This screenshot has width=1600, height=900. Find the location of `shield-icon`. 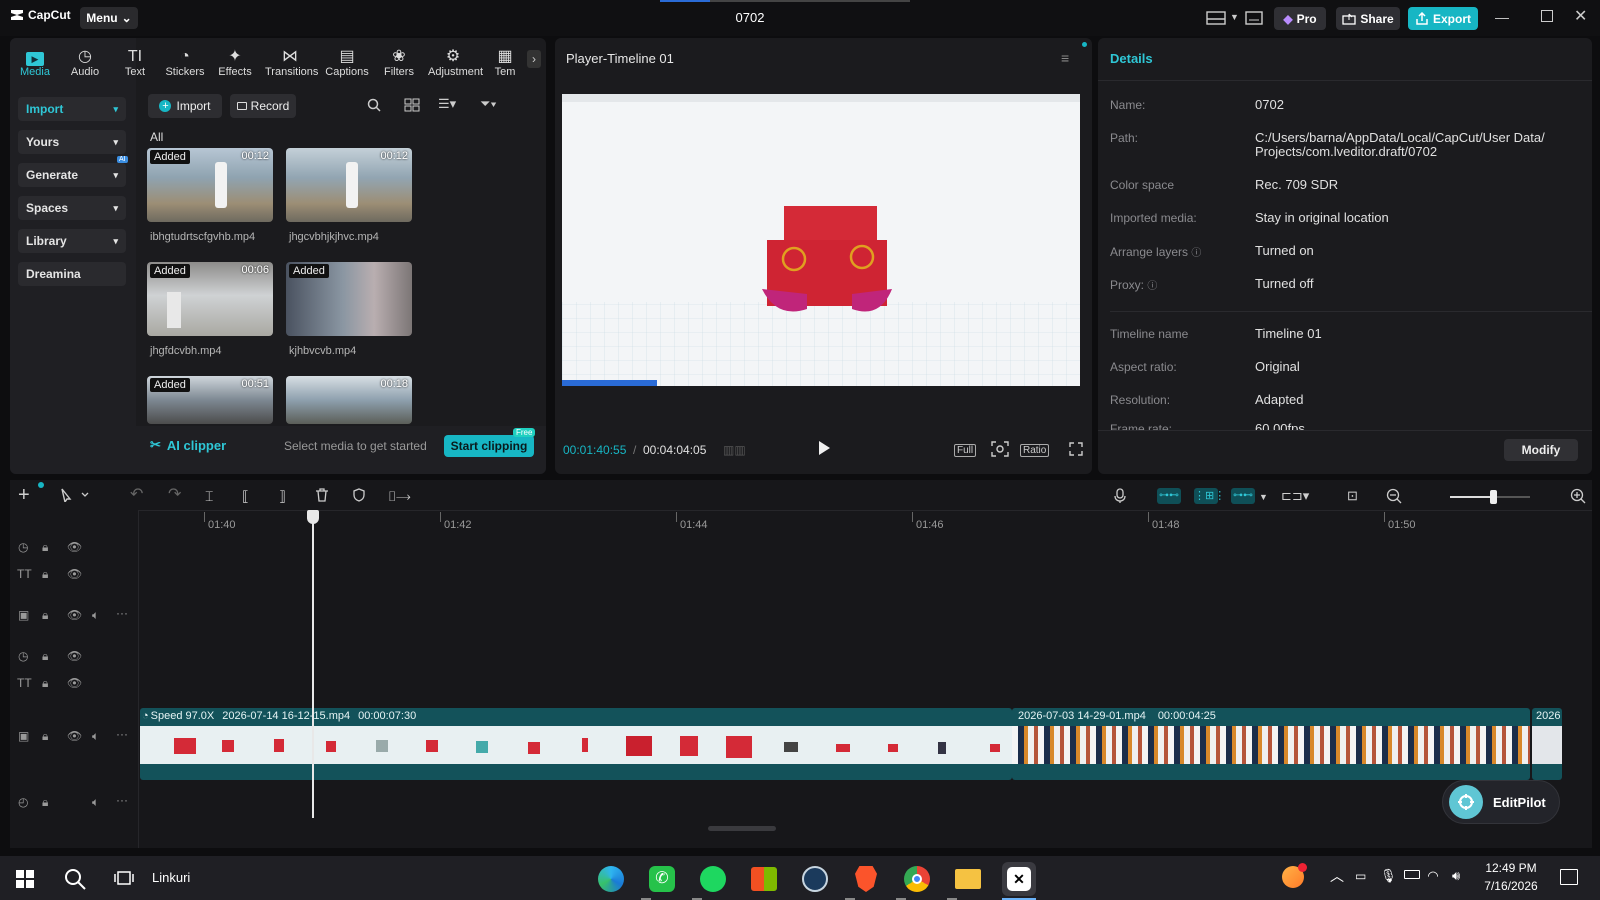

shield-icon is located at coordinates (359, 495).